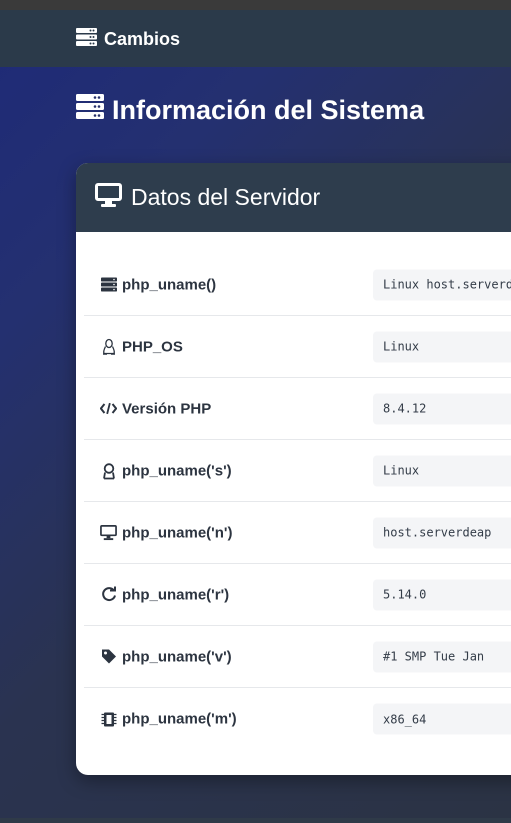 The width and height of the screenshot is (511, 823). I want to click on row-label: php_uname('m'), so click(168, 719).